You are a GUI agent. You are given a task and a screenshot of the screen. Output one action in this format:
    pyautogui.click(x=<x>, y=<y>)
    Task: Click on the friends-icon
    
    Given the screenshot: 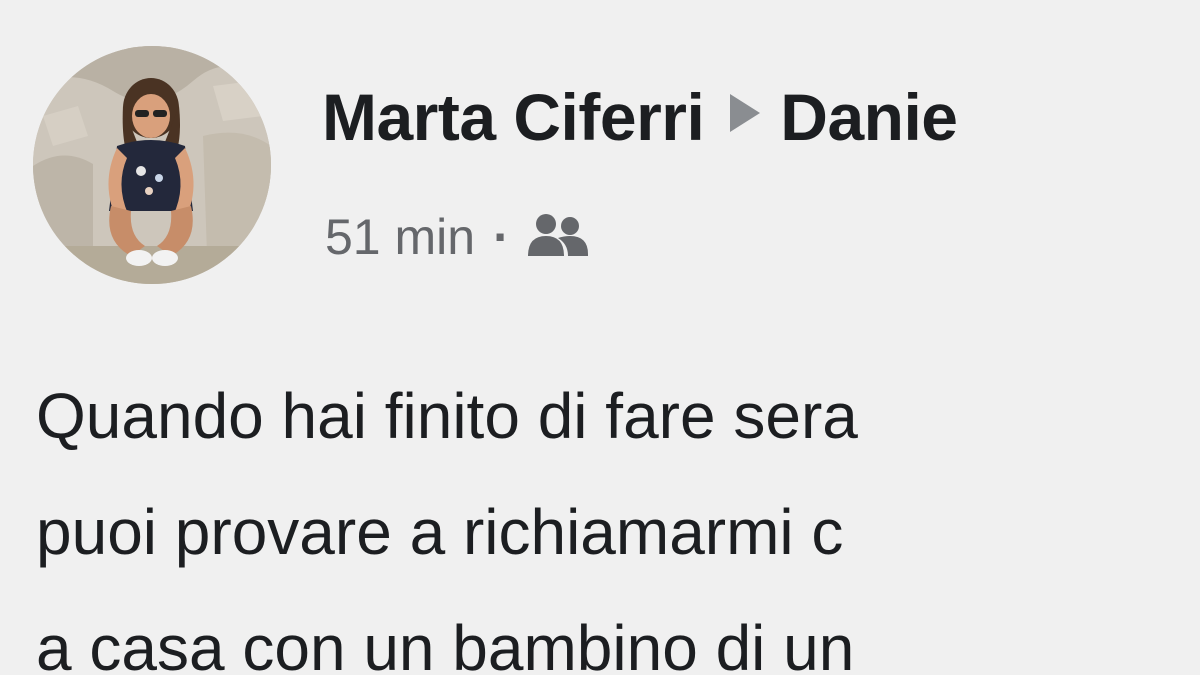 What is the action you would take?
    pyautogui.click(x=558, y=239)
    